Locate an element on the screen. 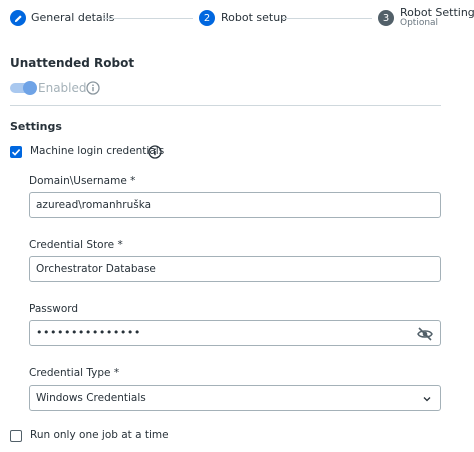  machine-login-label: Machine login credentials is located at coordinates (97, 151).